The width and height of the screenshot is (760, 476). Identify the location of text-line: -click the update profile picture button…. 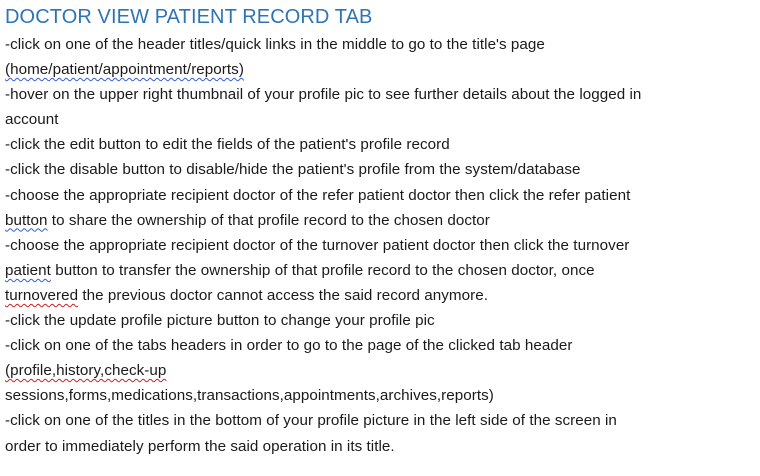
(220, 321).